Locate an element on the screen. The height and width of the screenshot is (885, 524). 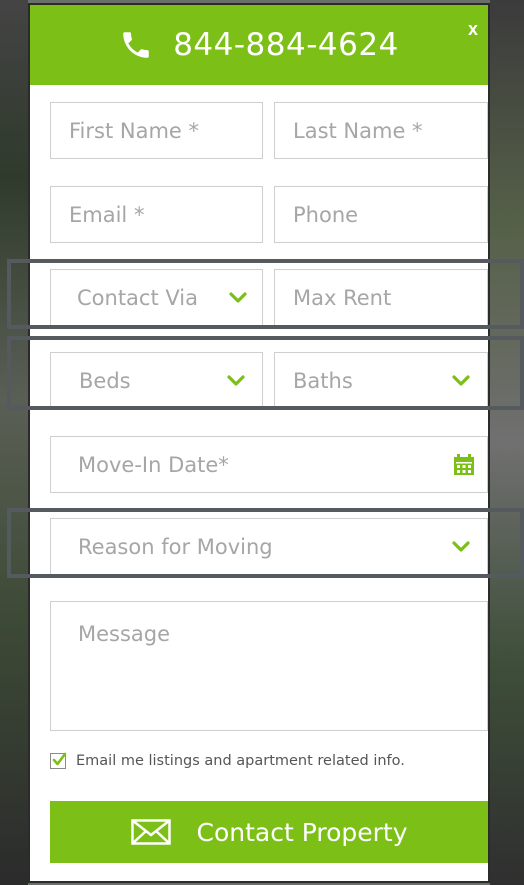
max-rent-input: Max Rent is located at coordinates (381, 297).